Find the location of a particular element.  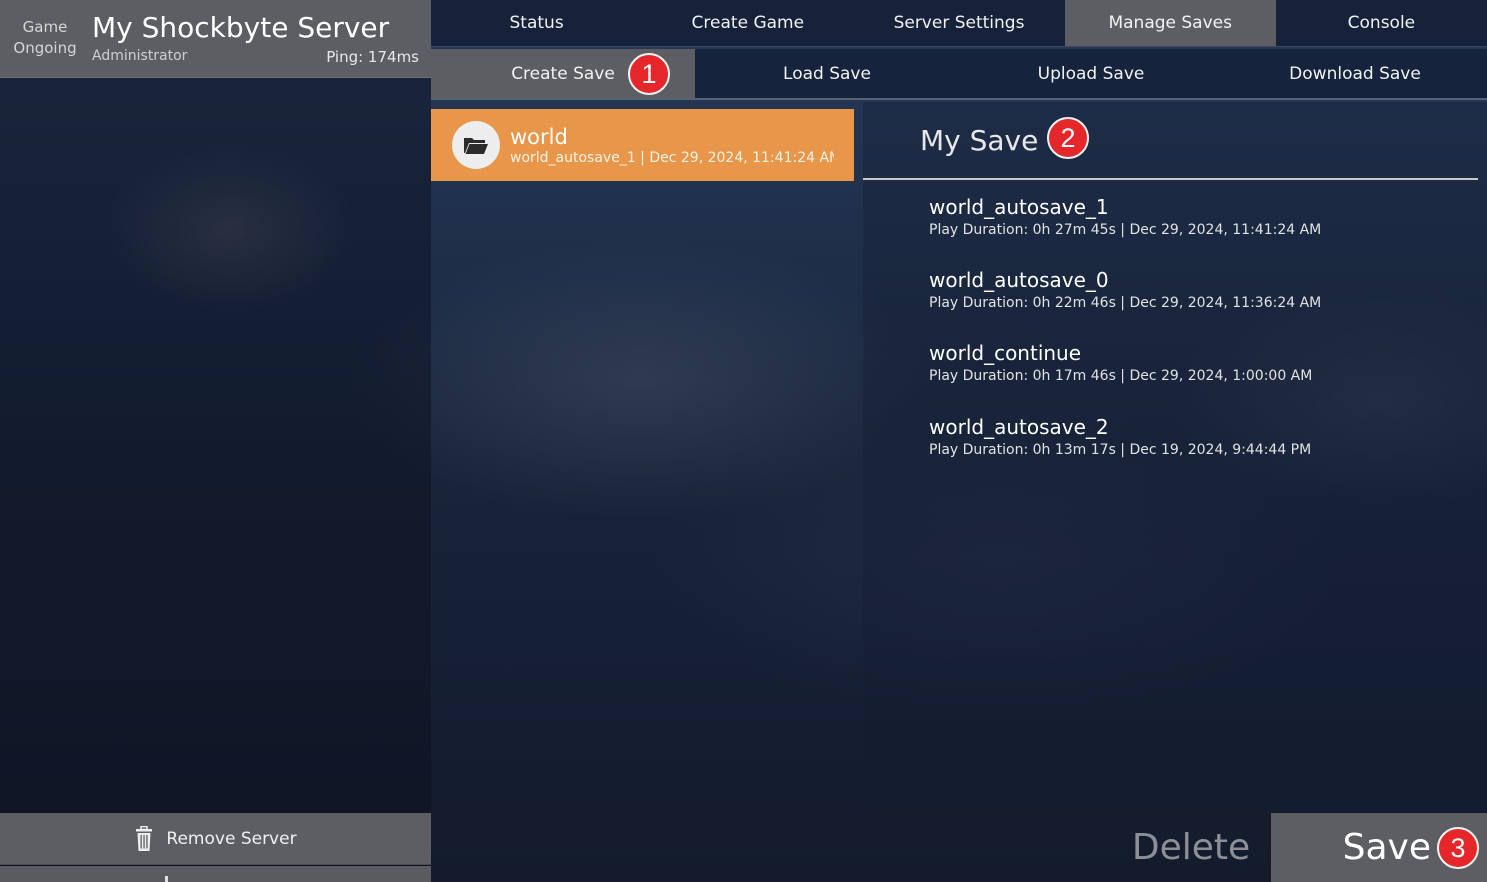

game-status: Game Ongoing is located at coordinates (45, 38).